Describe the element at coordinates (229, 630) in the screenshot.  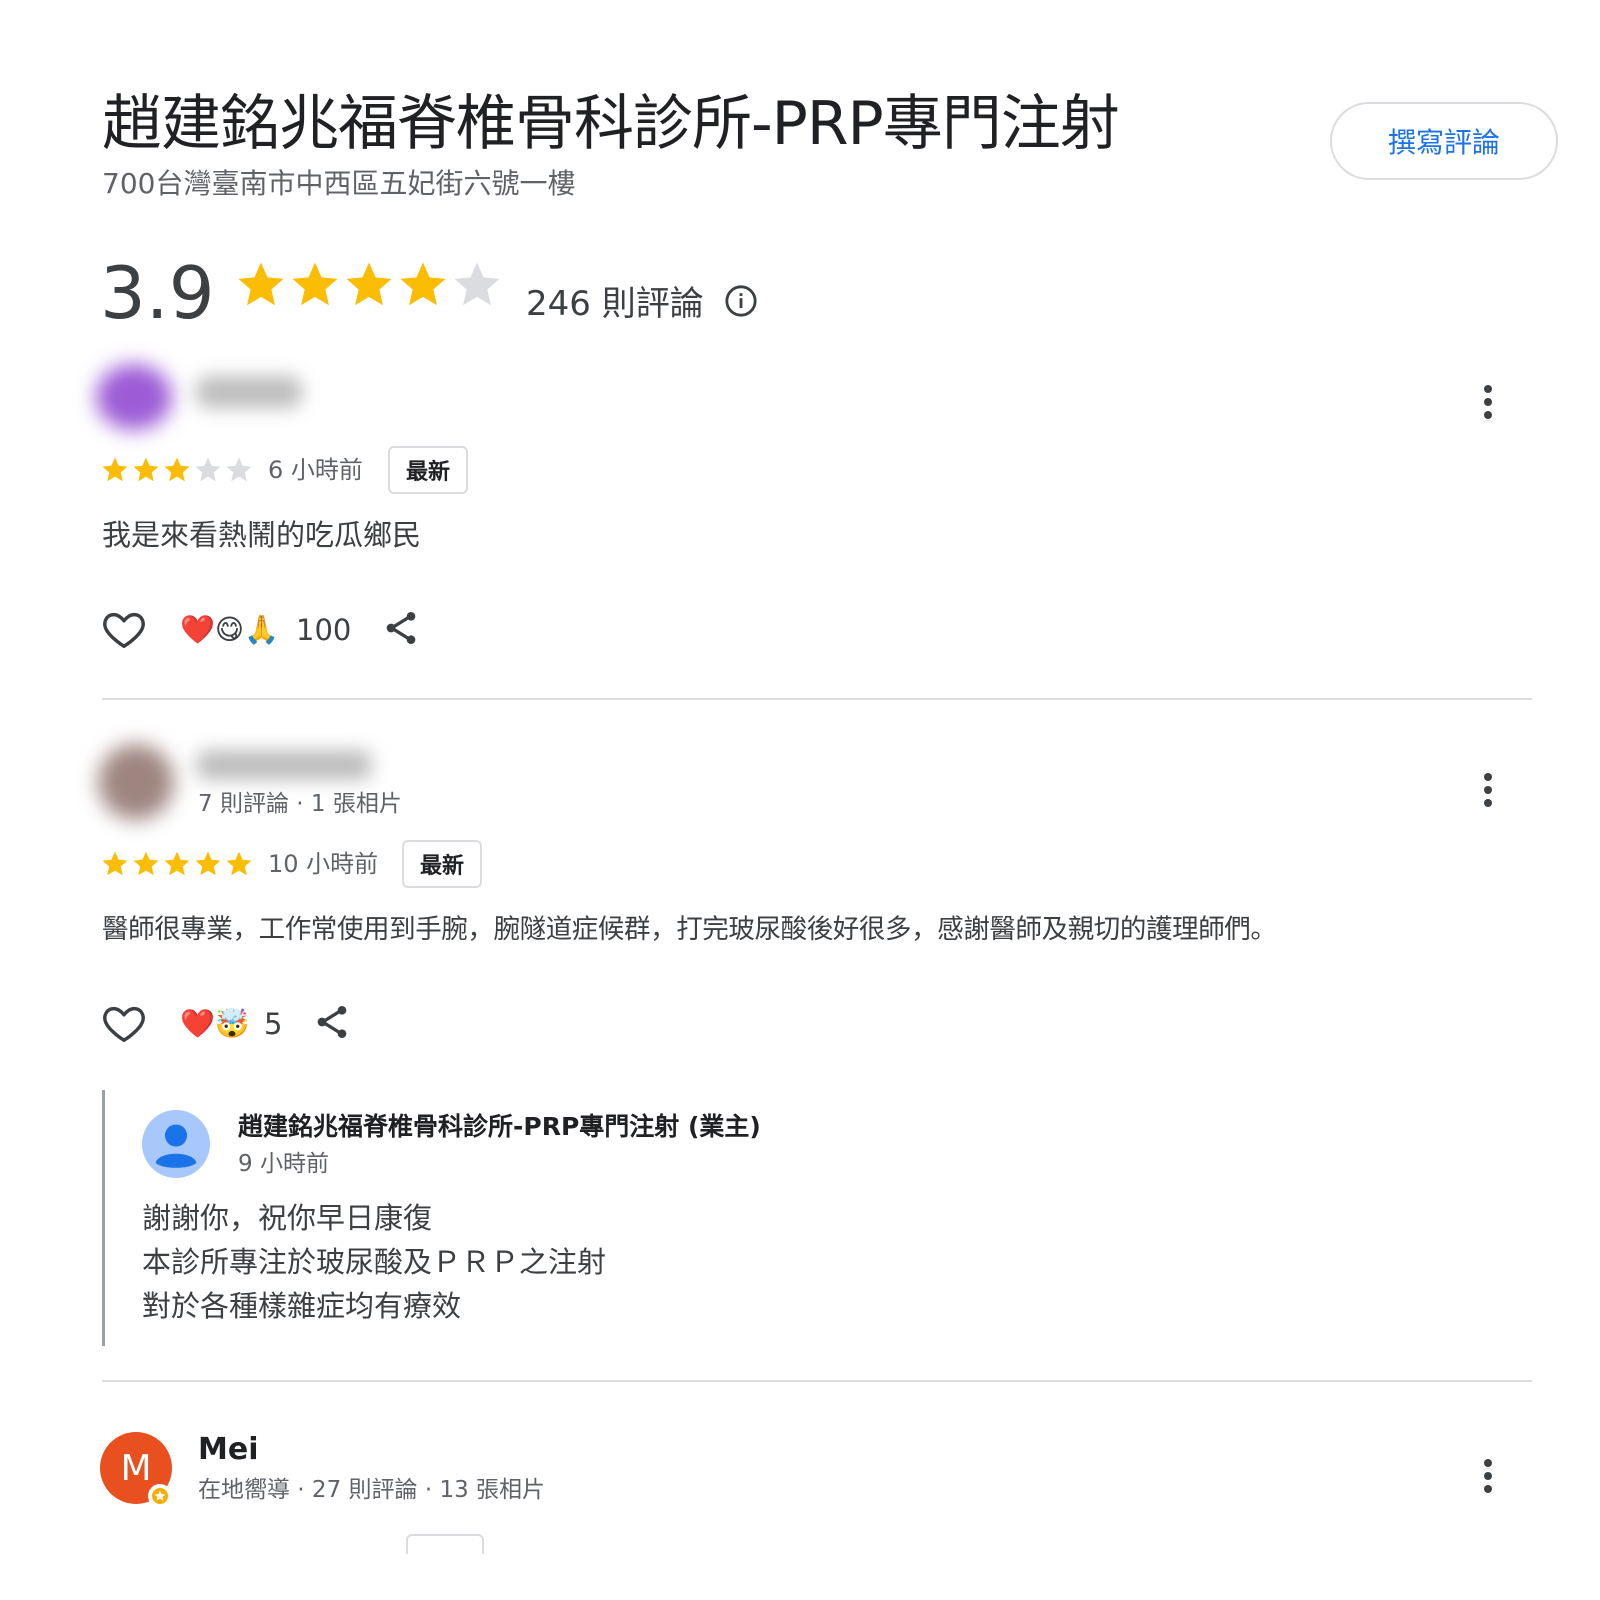
I see `reactions-emoji: ❤️😋🙏` at that location.